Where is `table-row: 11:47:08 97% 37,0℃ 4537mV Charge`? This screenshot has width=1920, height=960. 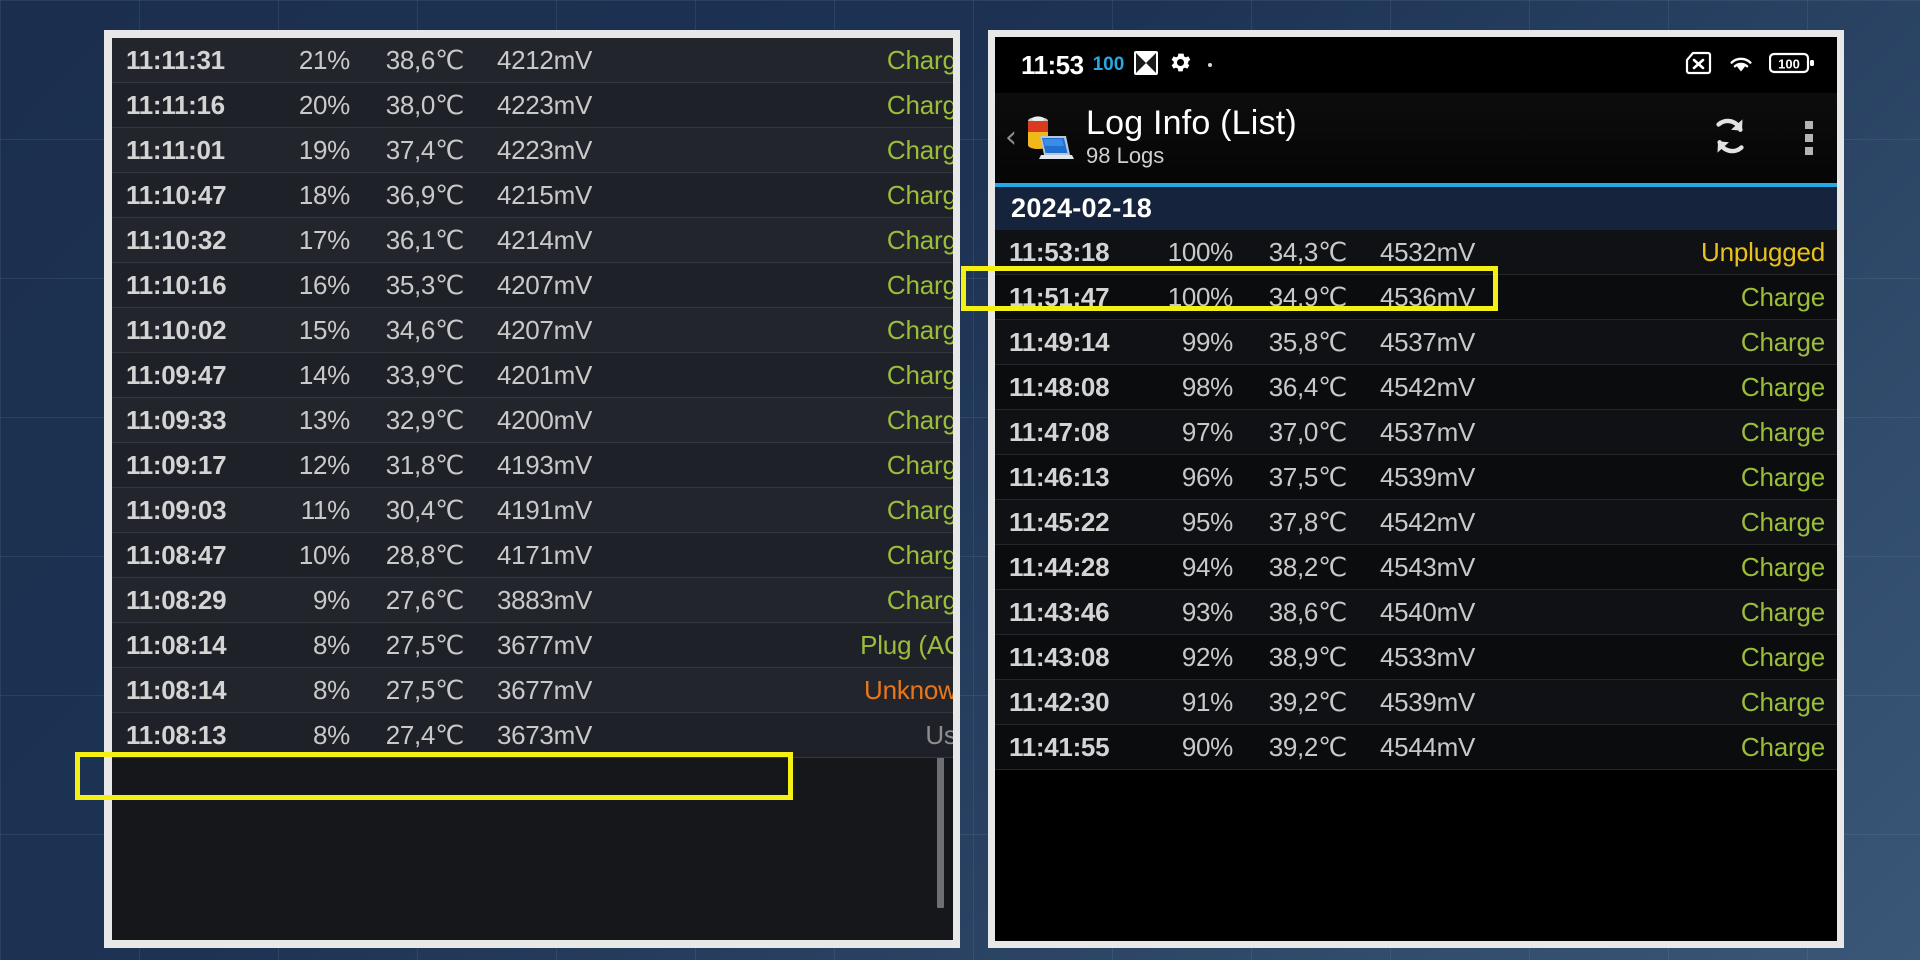
table-row: 11:47:08 97% 37,0℃ 4537mV Charge is located at coordinates (1416, 432).